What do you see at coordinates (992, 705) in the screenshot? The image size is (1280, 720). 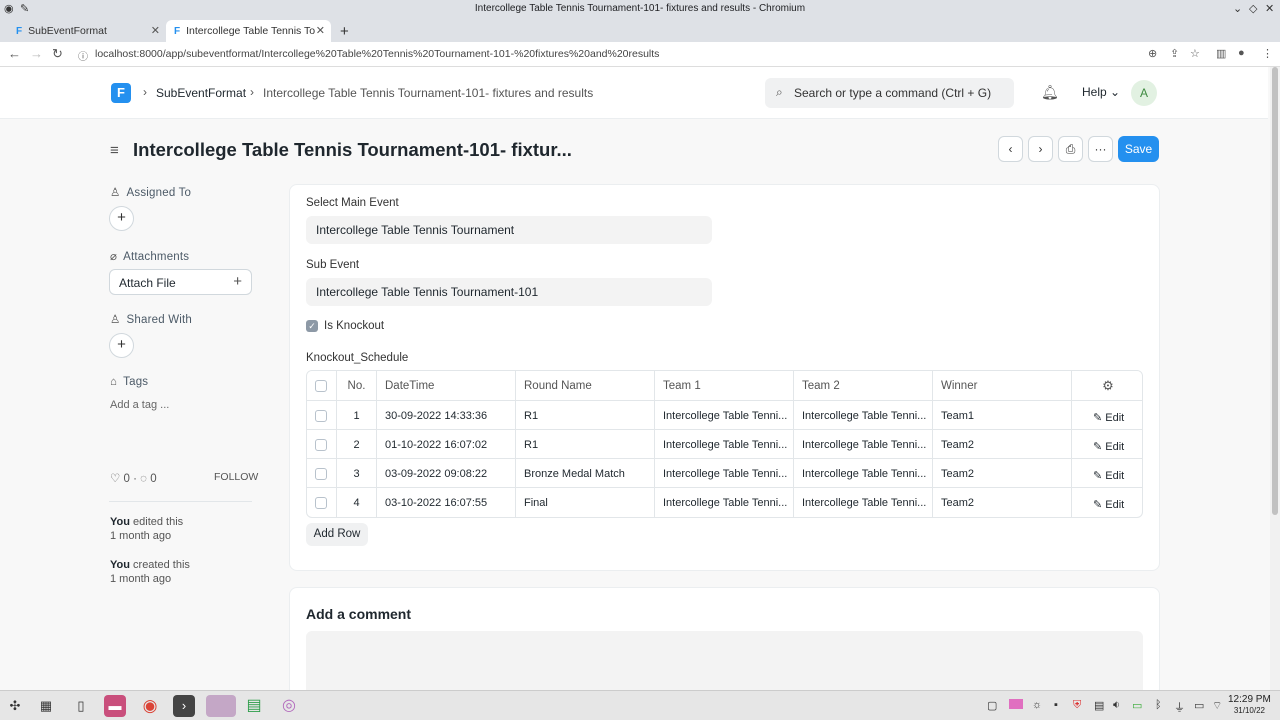 I see `window-icon: ▢` at bounding box center [992, 705].